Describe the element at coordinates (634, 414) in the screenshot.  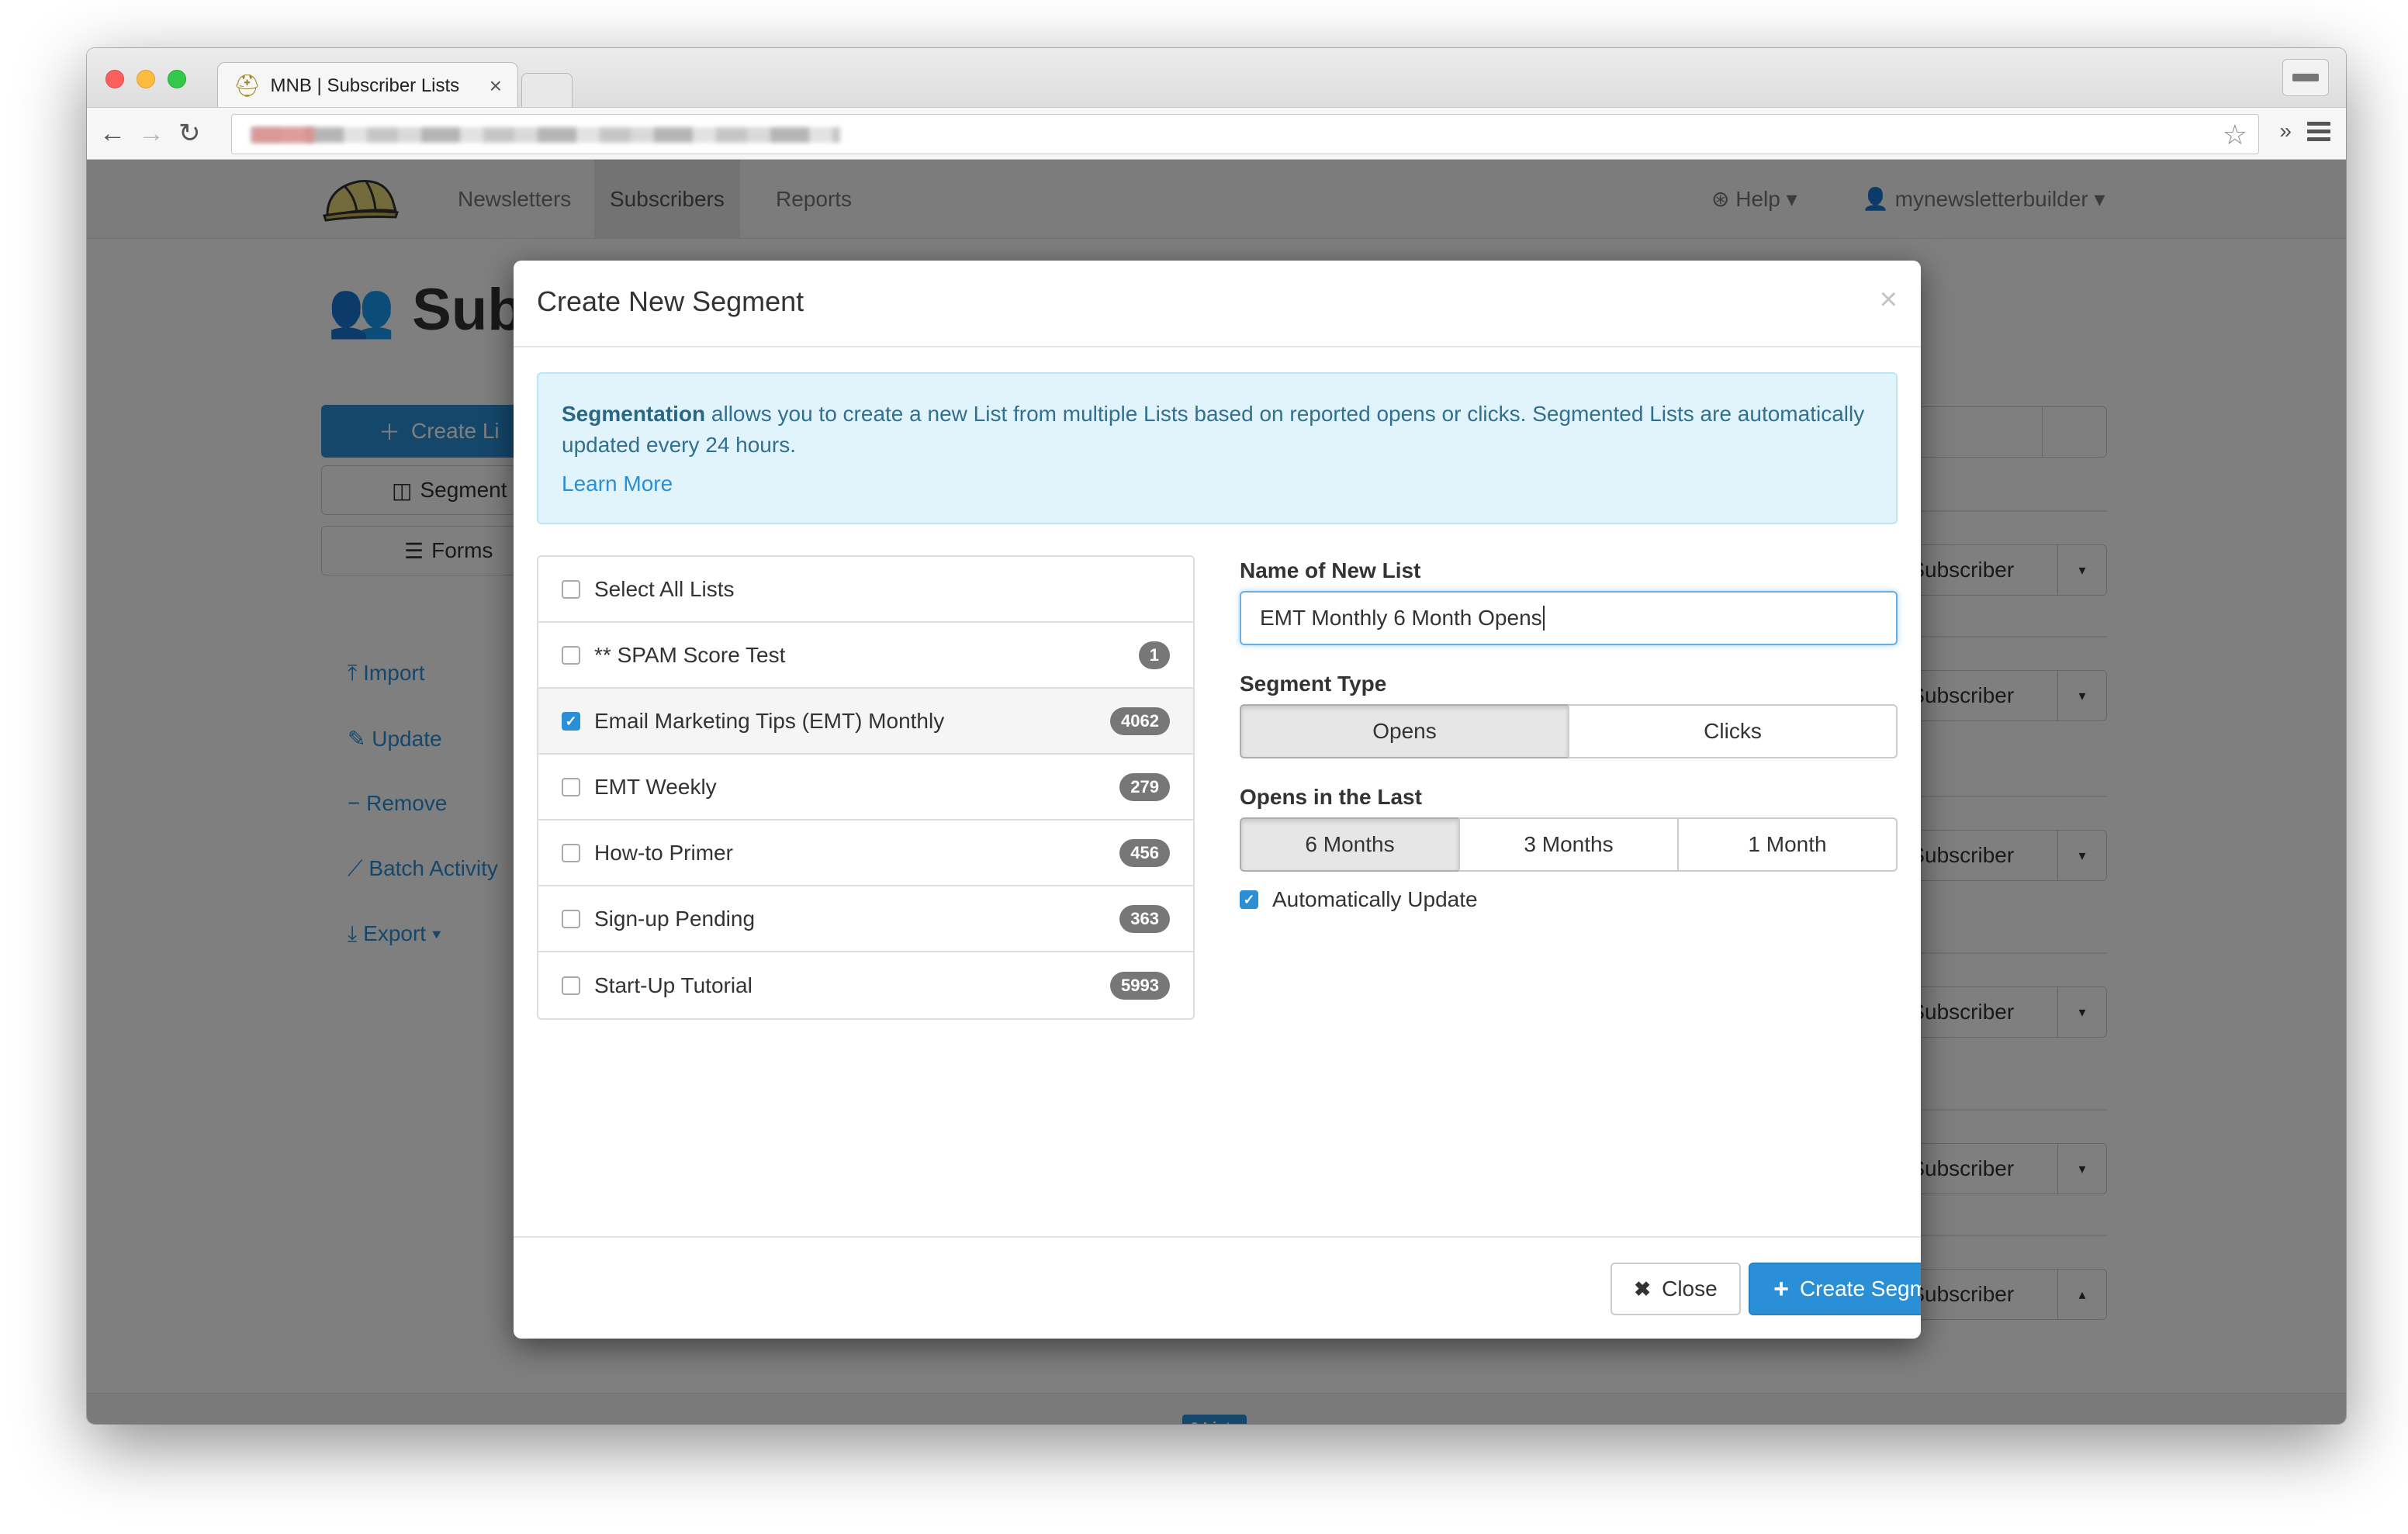
I see `info-bold: Segmentation` at that location.